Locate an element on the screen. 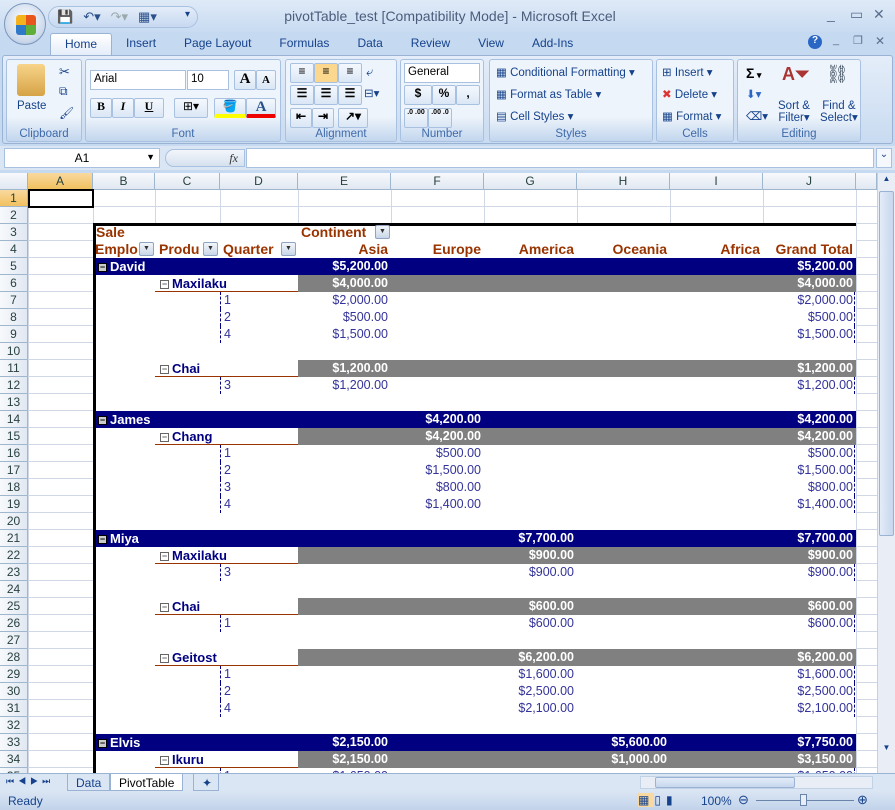  save-icon: 💾 is located at coordinates (65, 17).